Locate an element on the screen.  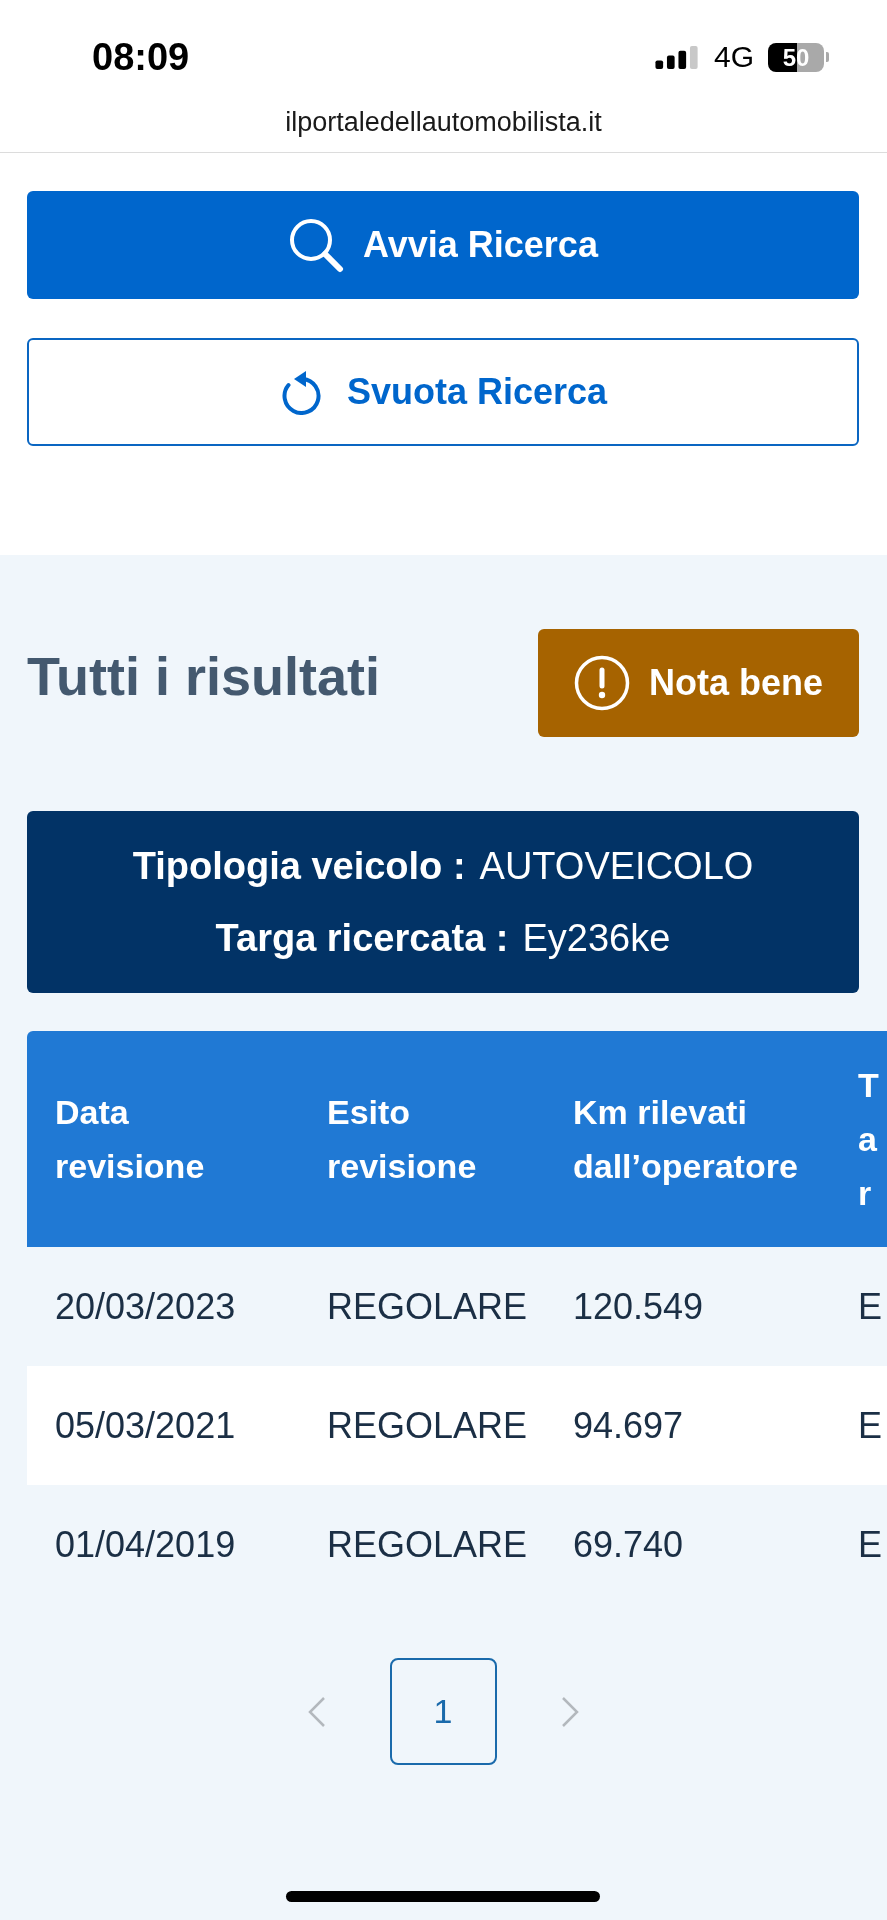
vehicle-field-value: Ey236ke is located at coordinates (596, 938).